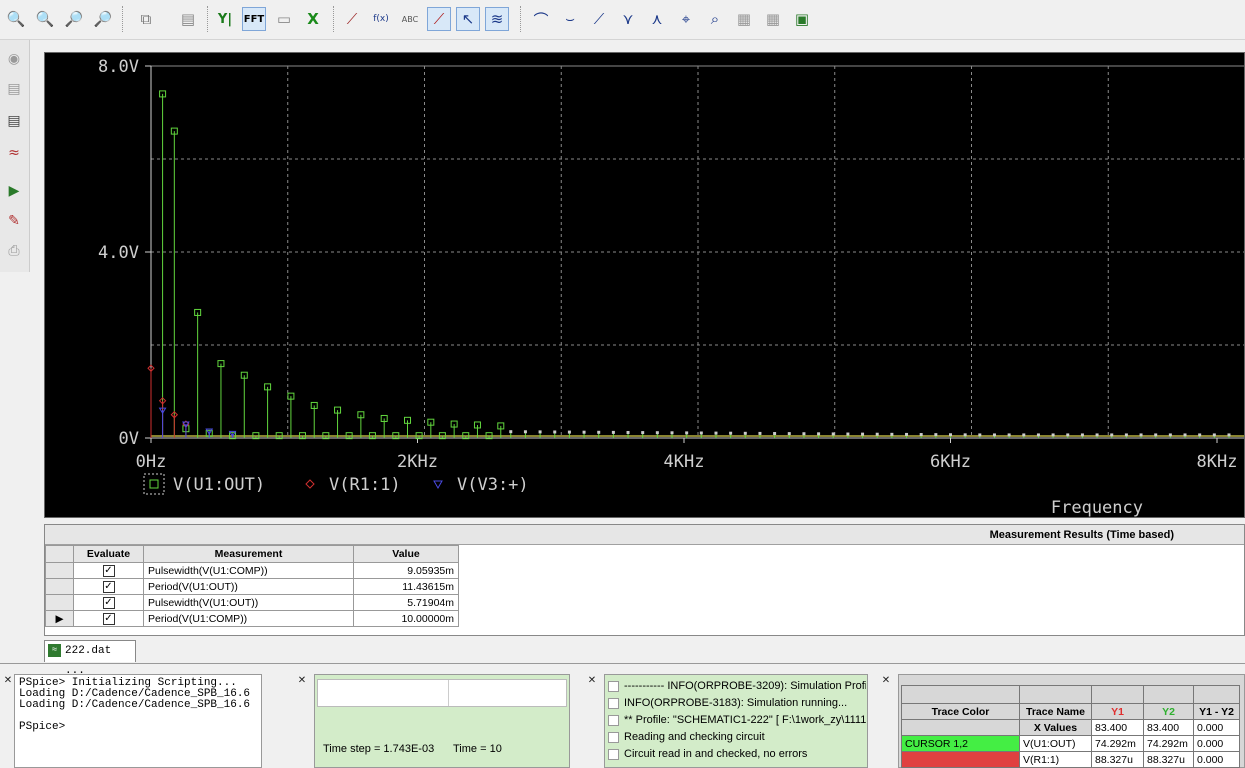 Image resolution: width=1245 pixels, height=768 pixels. I want to click on measurement-row: ▶ ✓ Period(V(U1:COMP)) 10.00000m, so click(252, 618).